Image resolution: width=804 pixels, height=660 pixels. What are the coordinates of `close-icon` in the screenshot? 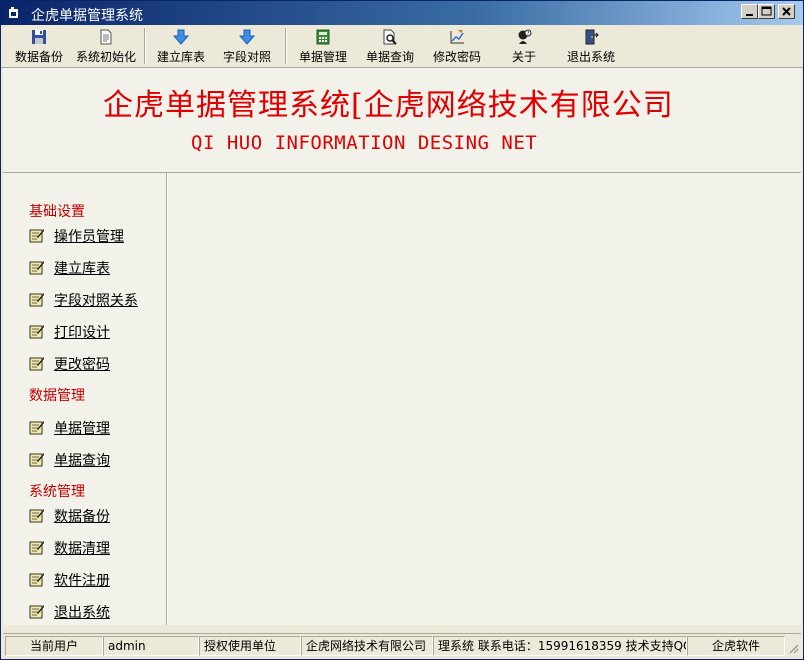 It's located at (786, 11).